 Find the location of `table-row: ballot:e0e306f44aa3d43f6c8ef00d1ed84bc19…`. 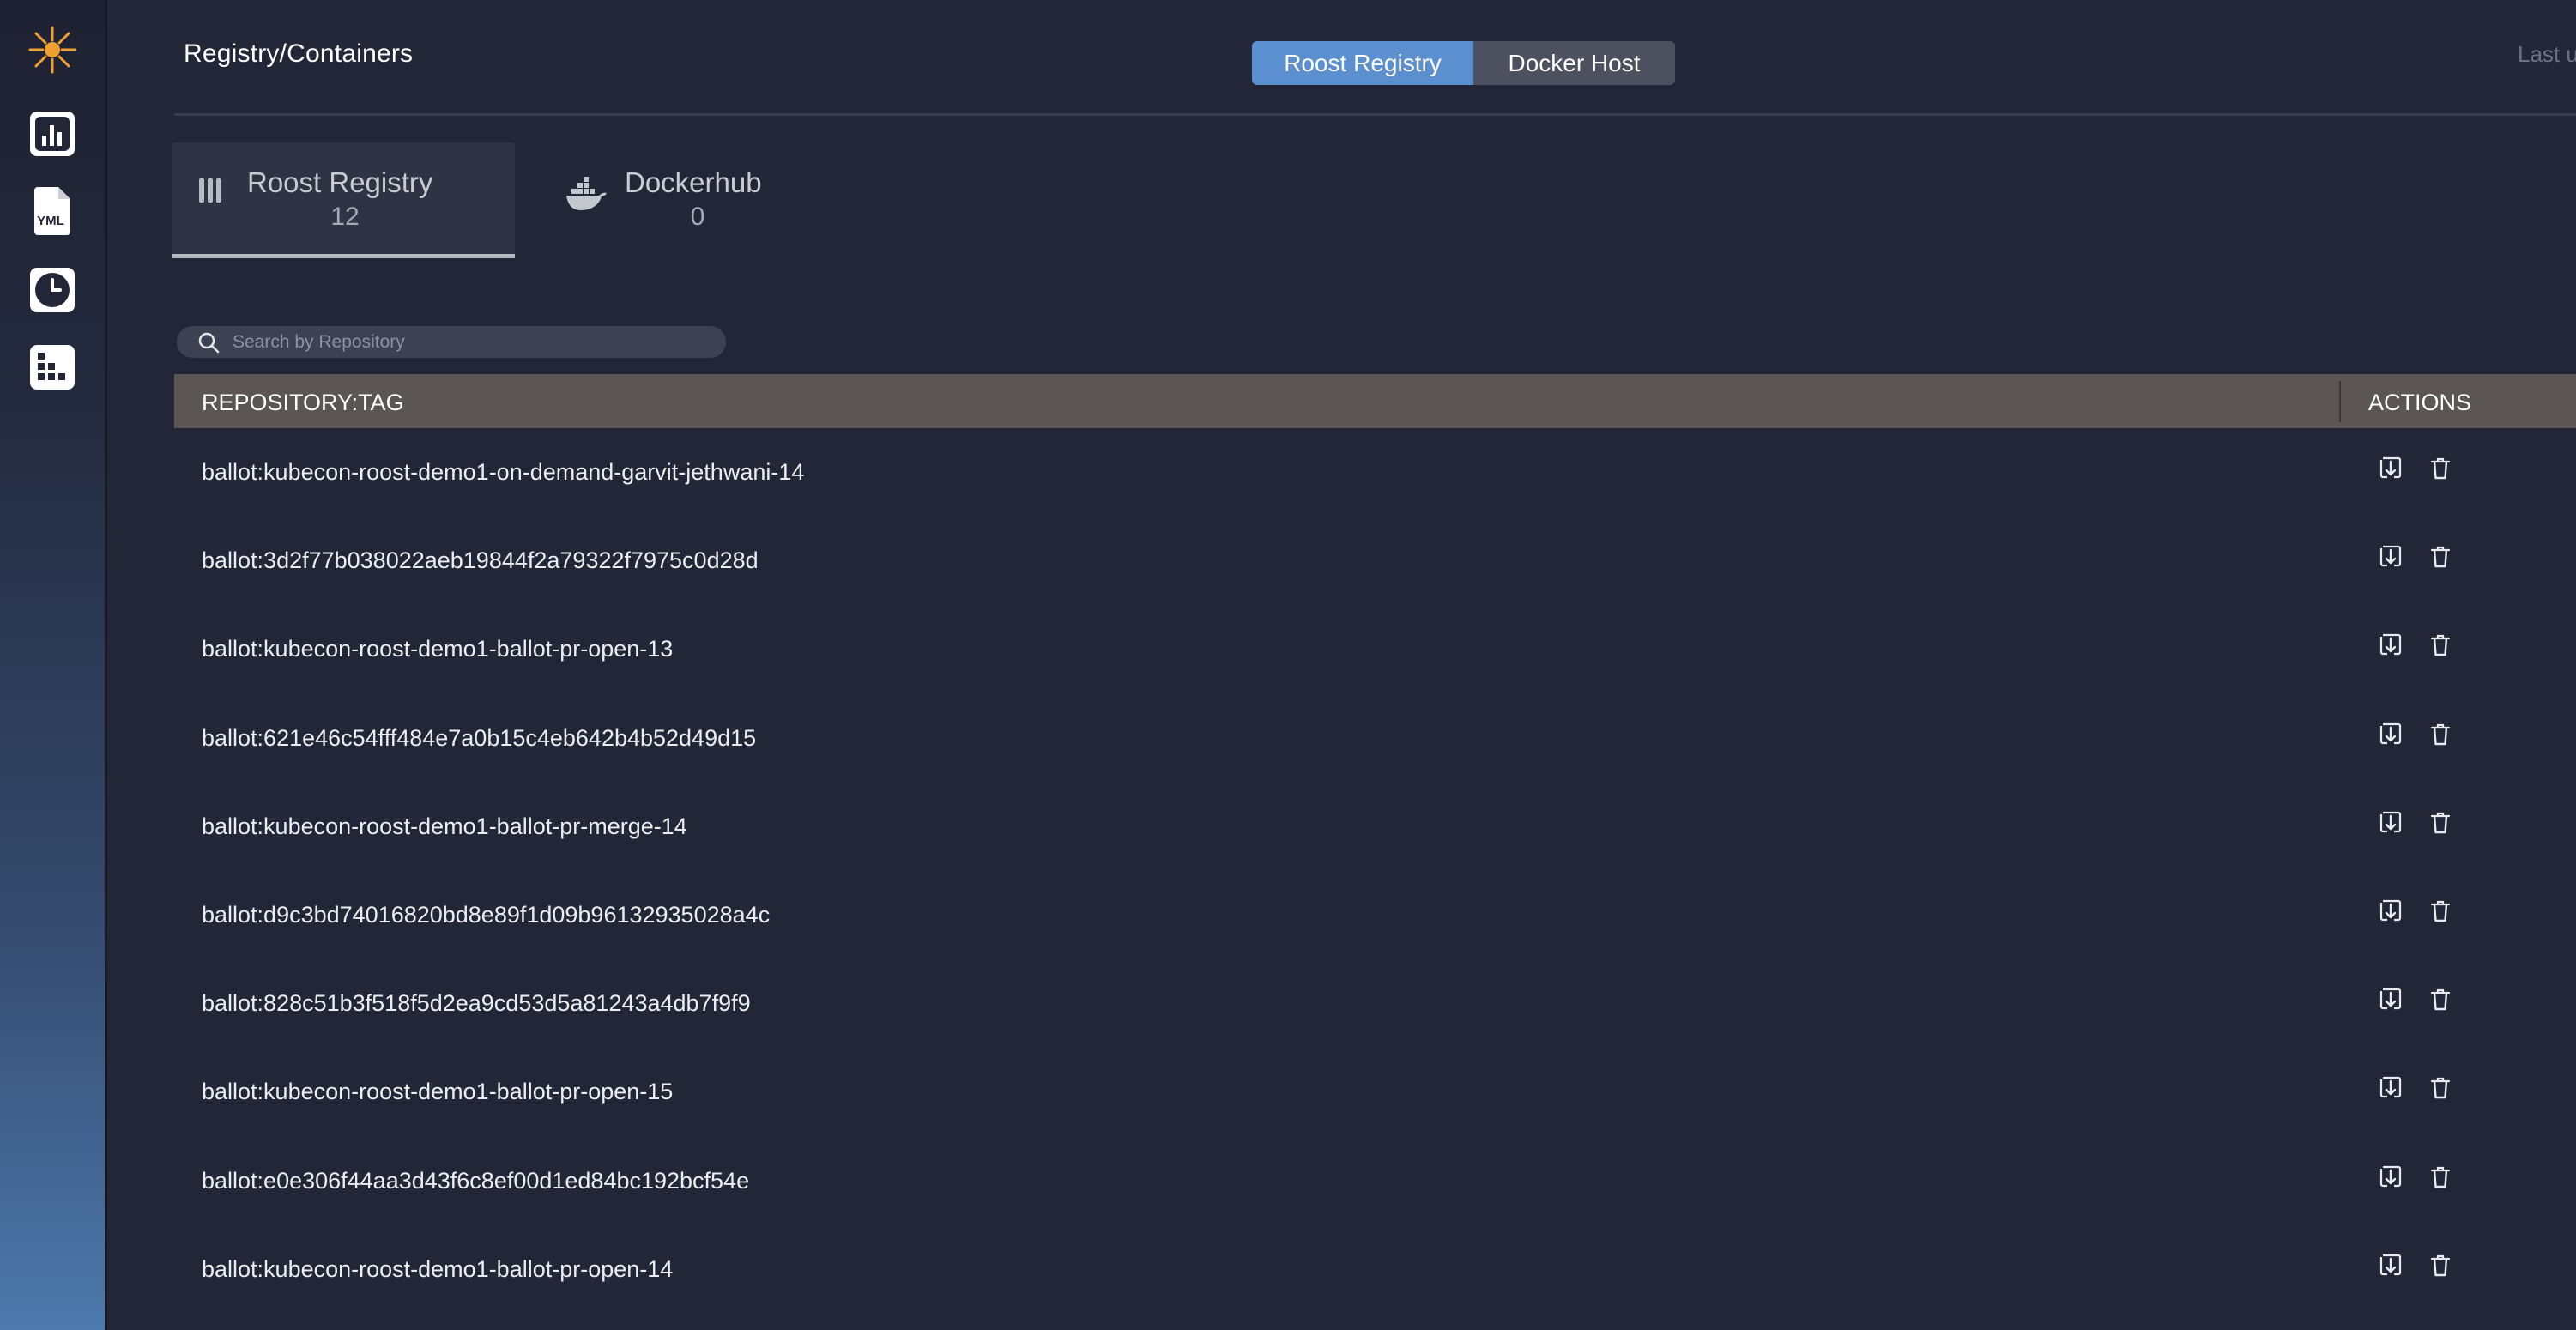

table-row: ballot:e0e306f44aa3d43f6c8ef00d1ed84bc19… is located at coordinates (1375, 1182).